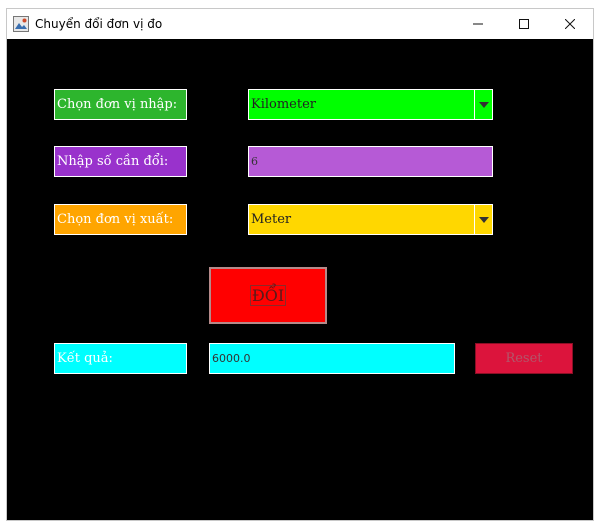  What do you see at coordinates (120, 219) in the screenshot?
I see `output-unit-label: Chọn đơn vị xuất:` at bounding box center [120, 219].